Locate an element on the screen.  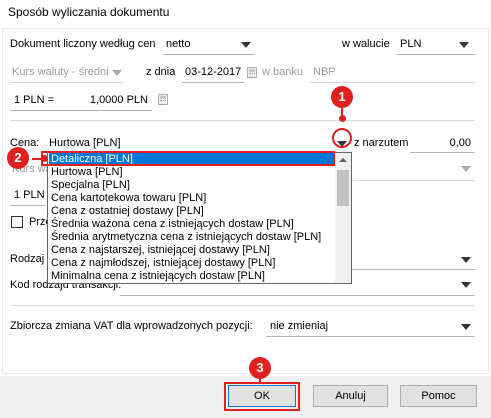
step-badge-3: 3 is located at coordinates (260, 368).